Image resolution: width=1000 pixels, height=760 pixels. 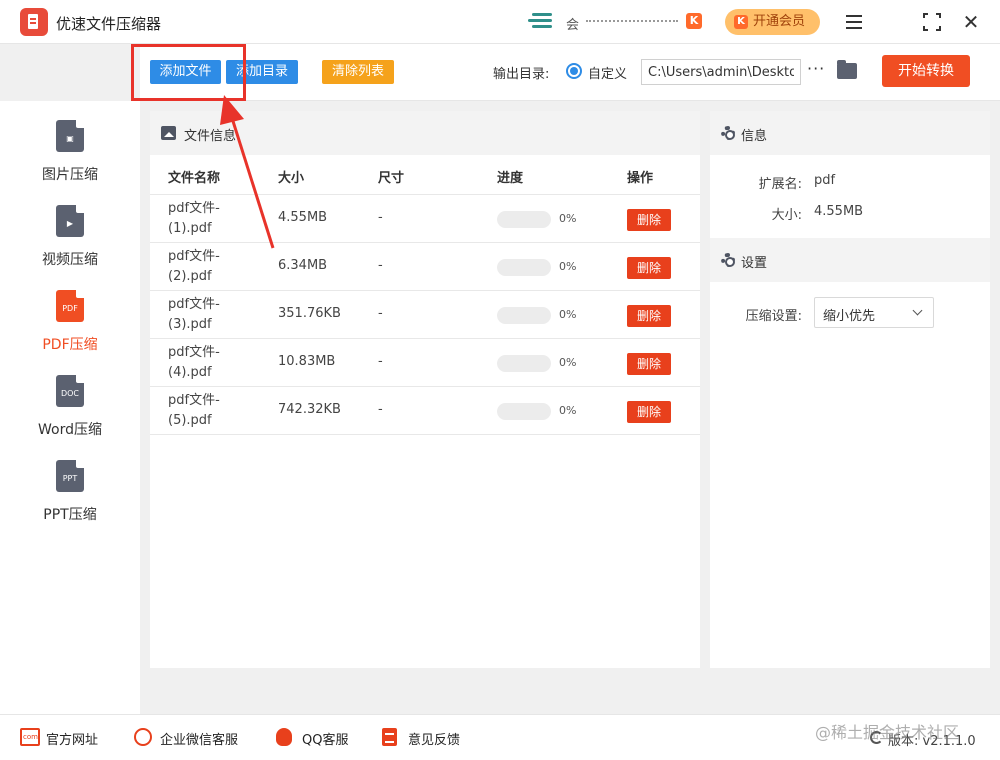 I want to click on image-file-icon: ▣, so click(x=70, y=136).